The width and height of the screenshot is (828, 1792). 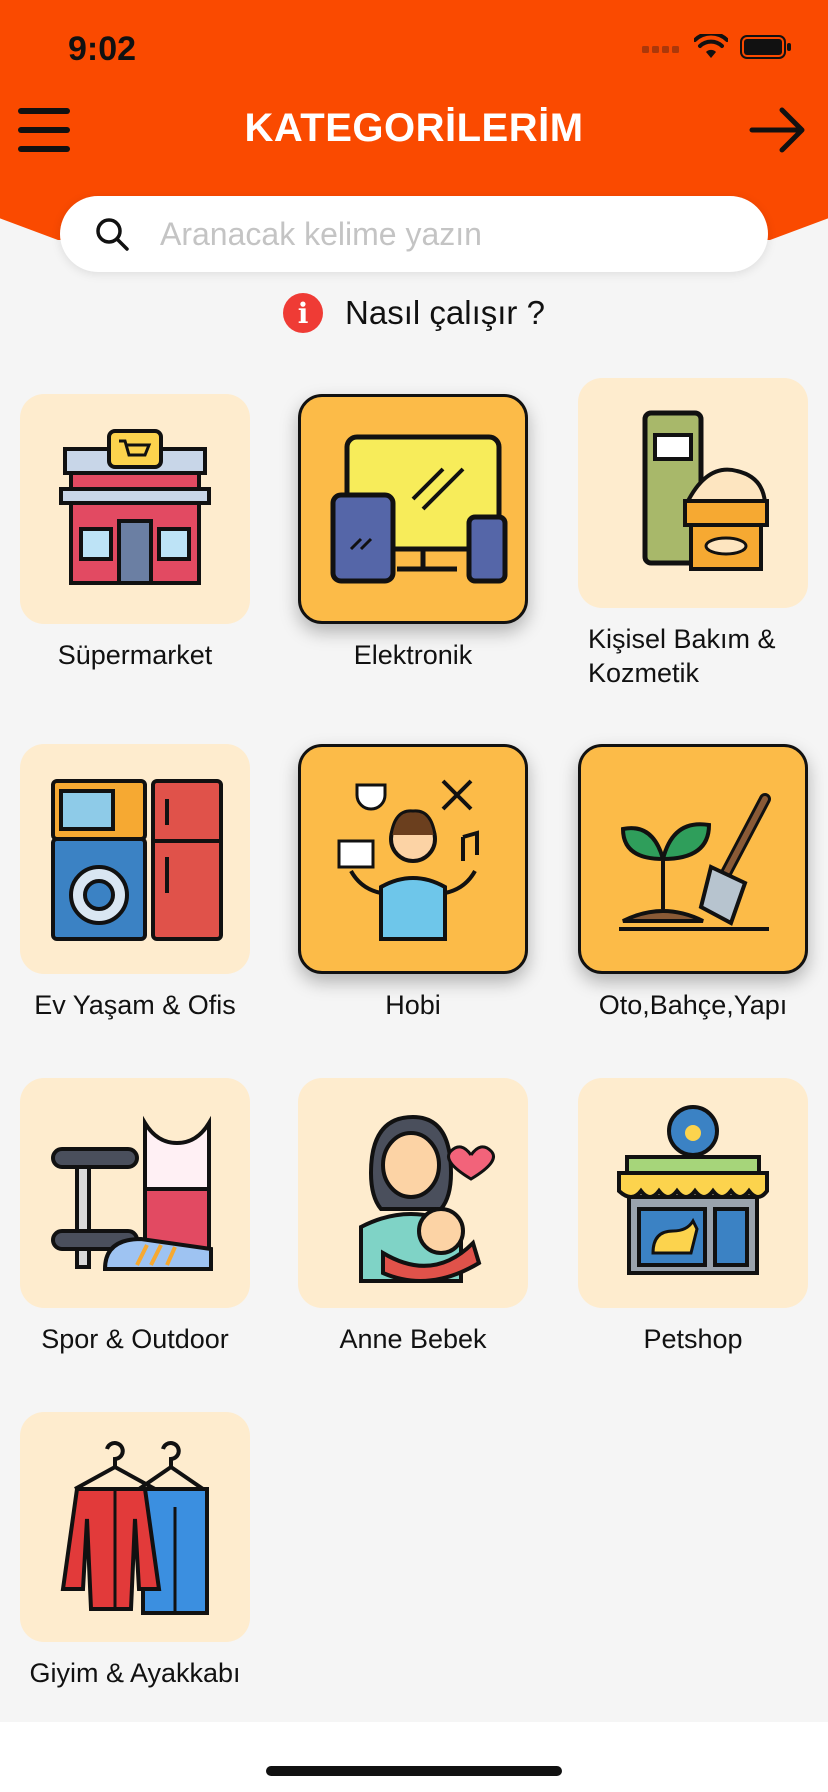 I want to click on category-tile-hobby: Hobi, so click(x=413, y=883).